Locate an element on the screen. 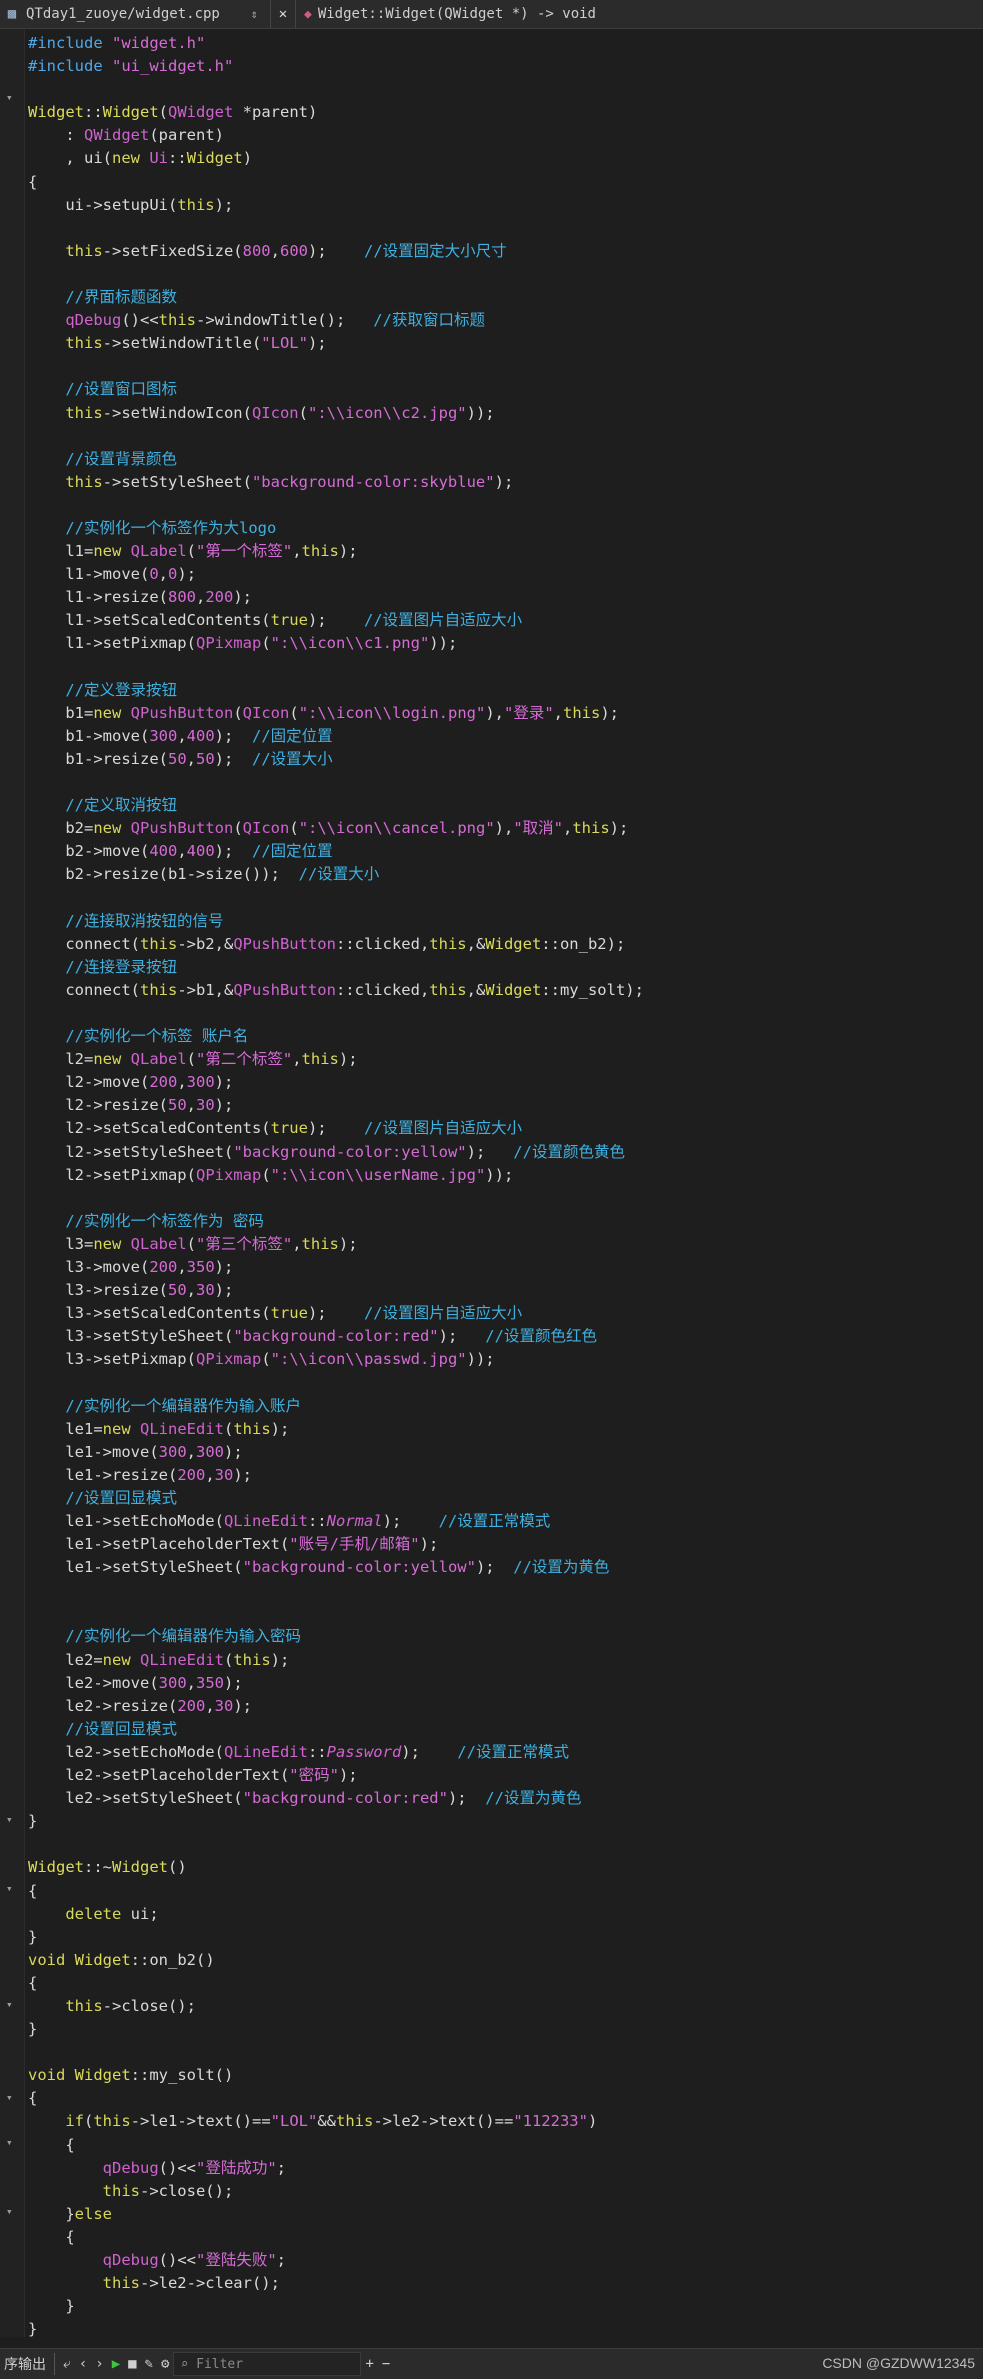 This screenshot has height=2379, width=983. code-line: l3->resize(50,30); is located at coordinates (503, 1290).